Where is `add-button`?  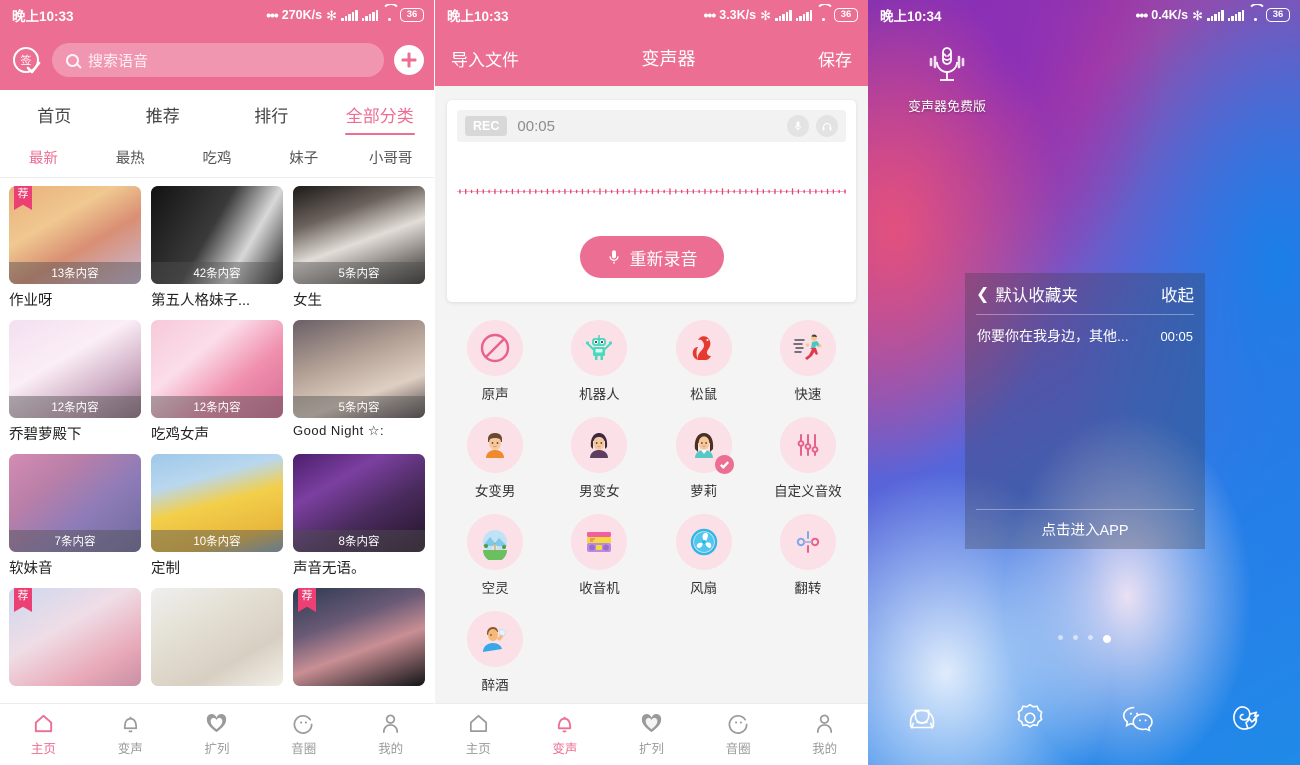 add-button is located at coordinates (409, 60).